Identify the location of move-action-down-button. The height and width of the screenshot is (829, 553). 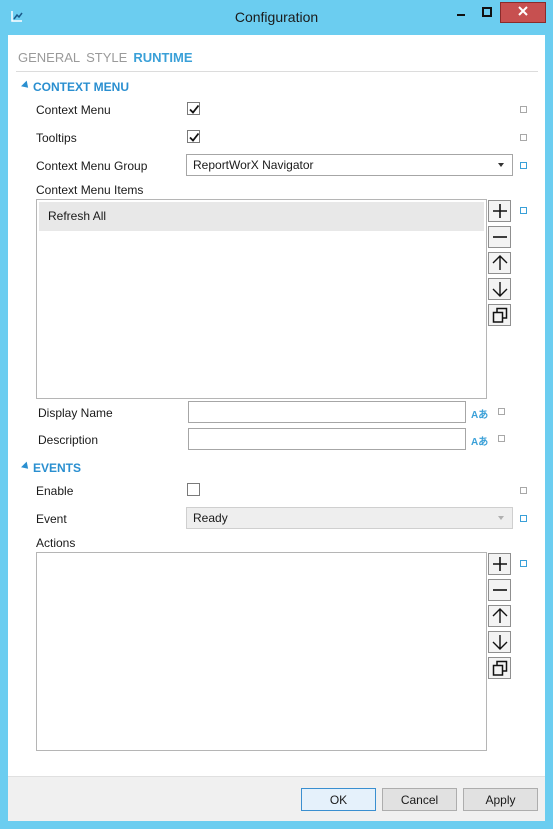
(499, 642).